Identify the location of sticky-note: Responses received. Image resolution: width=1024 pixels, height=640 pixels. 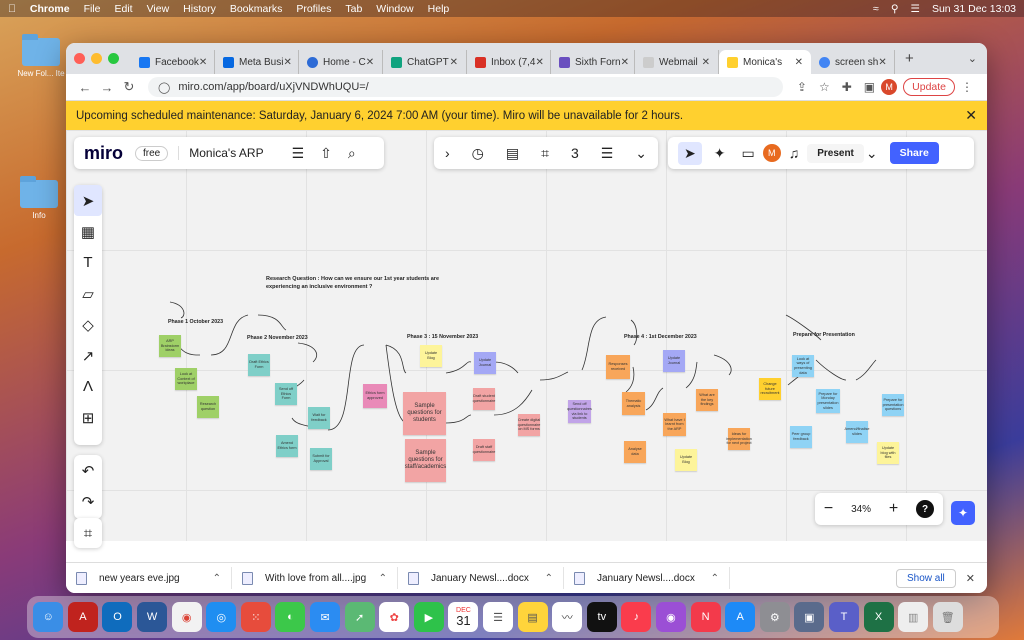
(618, 367).